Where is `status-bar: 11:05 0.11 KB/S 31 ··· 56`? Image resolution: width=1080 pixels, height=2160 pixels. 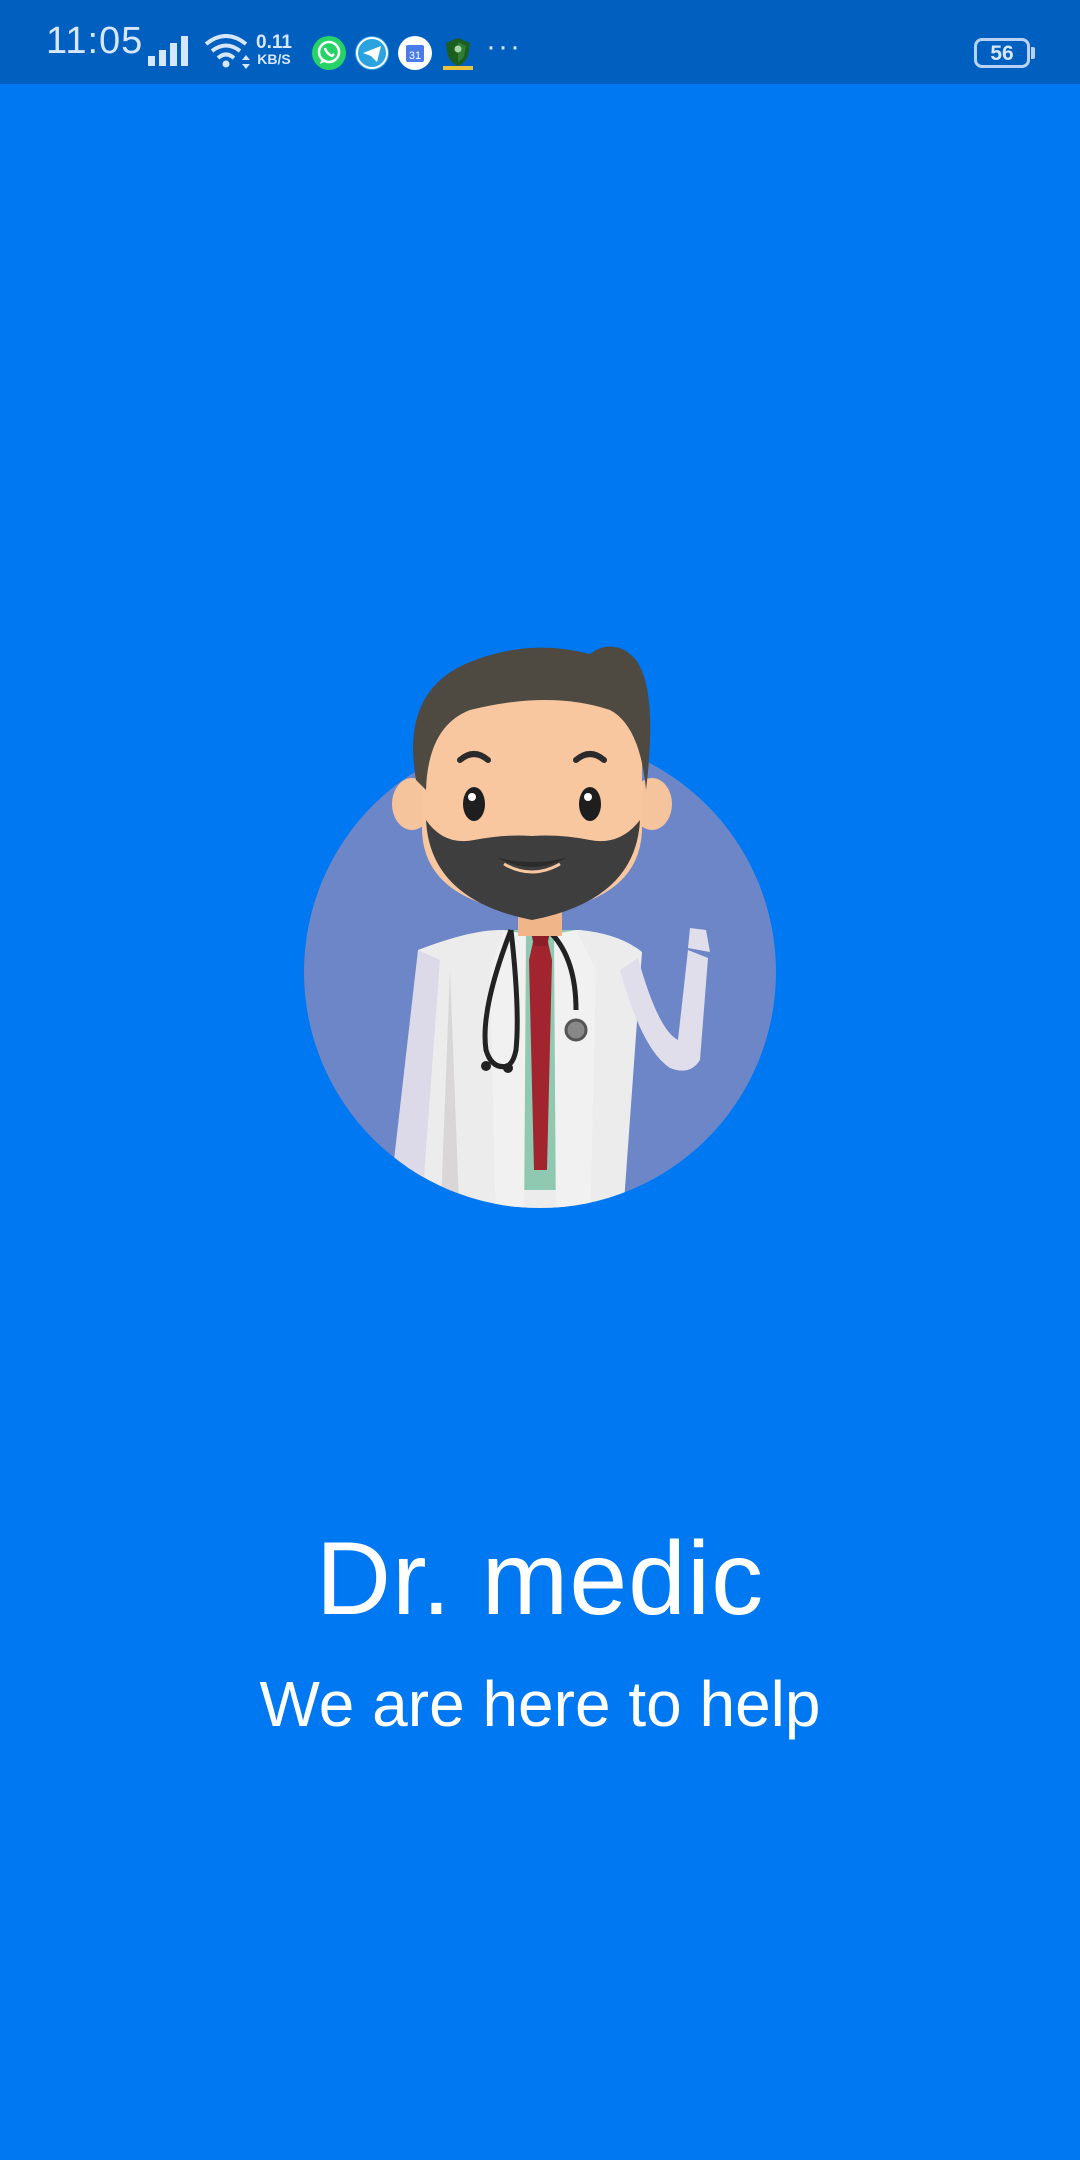
status-bar: 11:05 0.11 KB/S 31 ··· 56 is located at coordinates (540, 42).